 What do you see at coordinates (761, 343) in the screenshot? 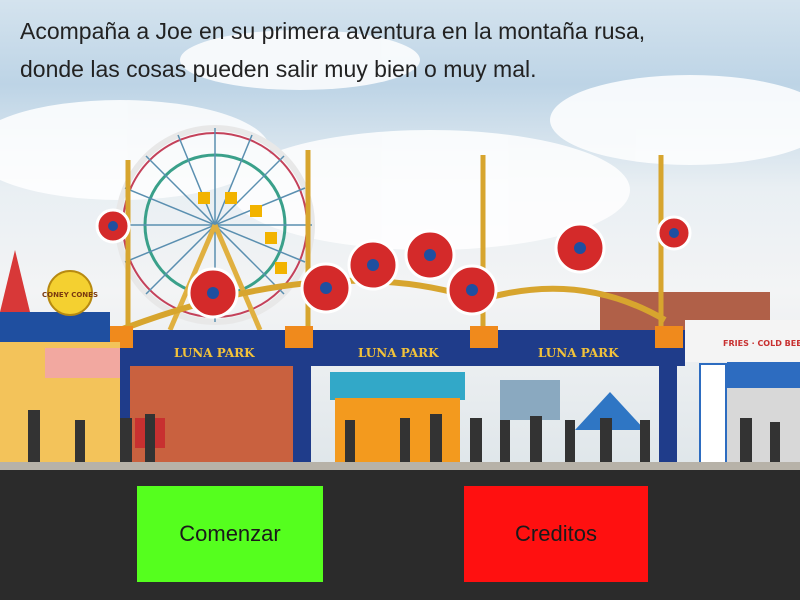
I see `shop-sign-text: FRIES · COLD BEER ·` at bounding box center [761, 343].